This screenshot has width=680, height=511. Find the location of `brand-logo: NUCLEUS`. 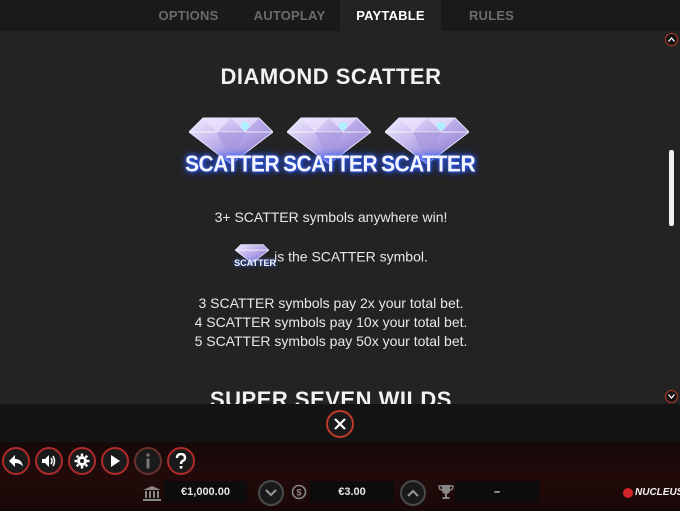

brand-logo: NUCLEUS is located at coordinates (651, 492).